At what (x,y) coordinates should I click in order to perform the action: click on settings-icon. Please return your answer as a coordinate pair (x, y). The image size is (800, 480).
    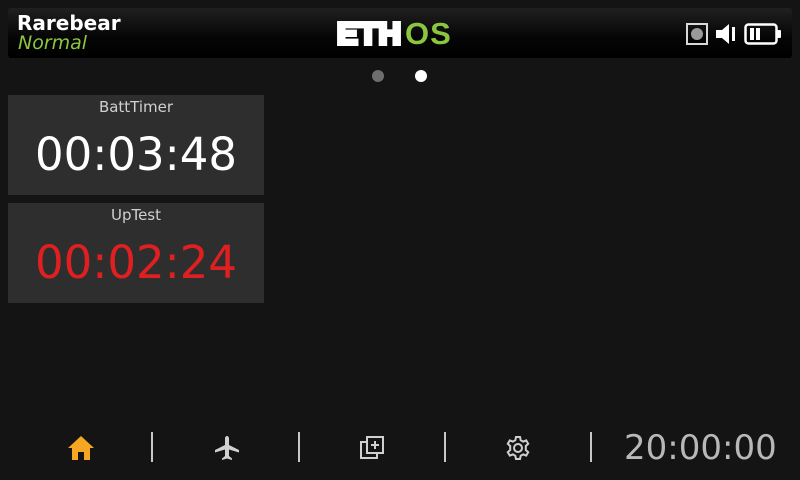
    Looking at the image, I should click on (518, 448).